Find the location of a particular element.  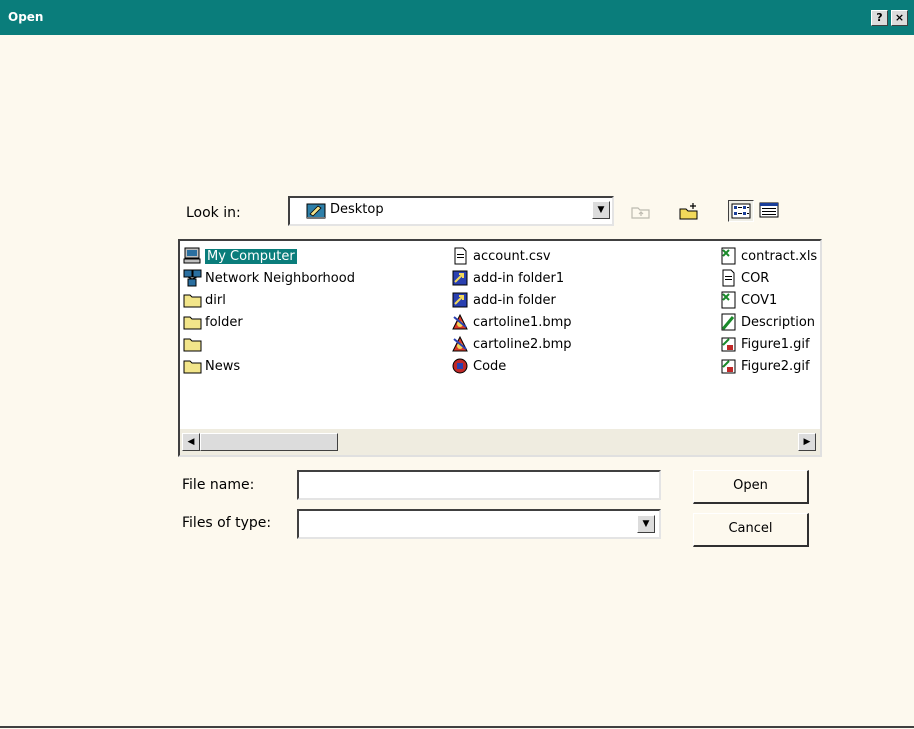

my-computer-icon is located at coordinates (192, 255).